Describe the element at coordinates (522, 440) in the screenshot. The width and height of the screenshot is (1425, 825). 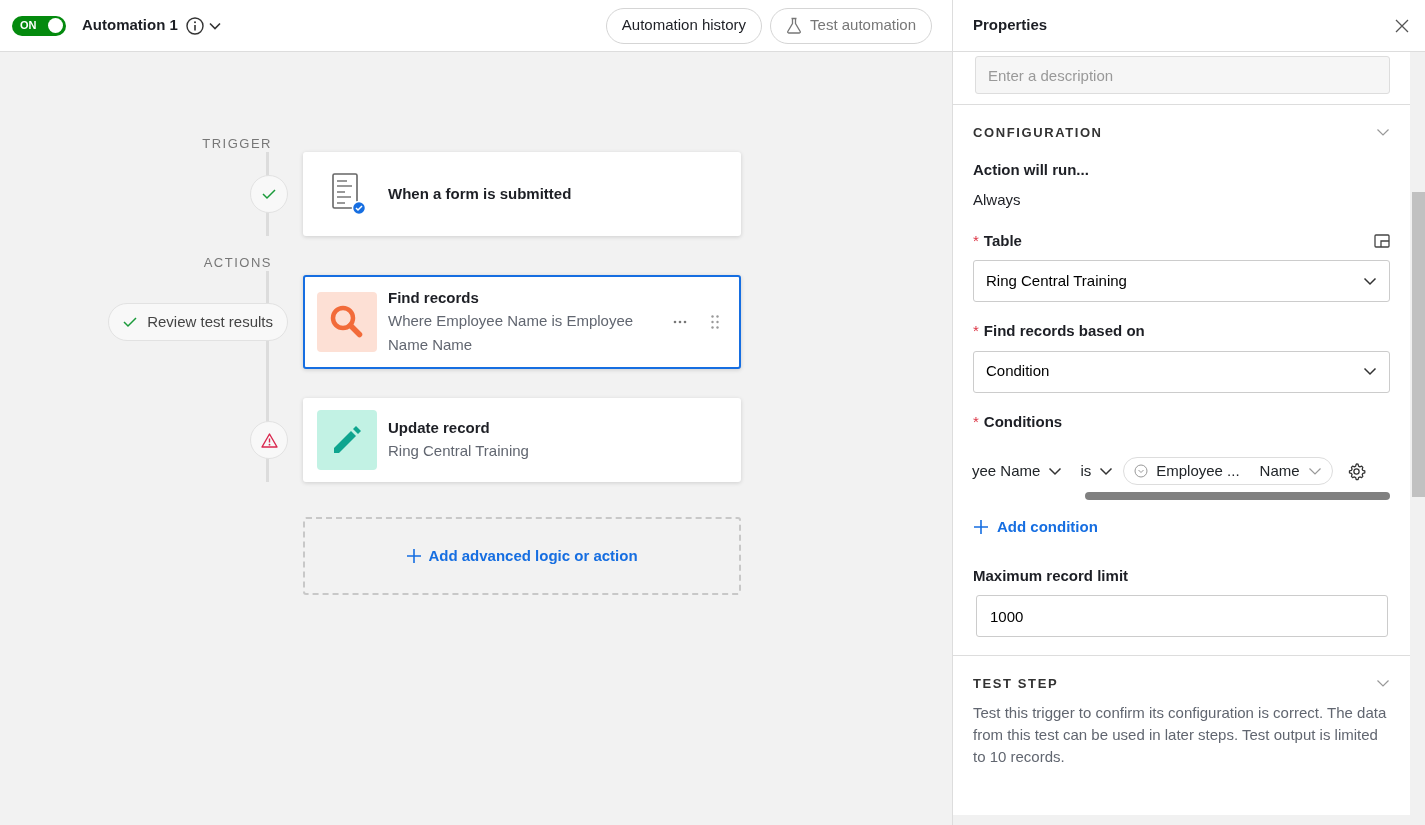
I see `step-card: Update record Ring Central Training` at that location.